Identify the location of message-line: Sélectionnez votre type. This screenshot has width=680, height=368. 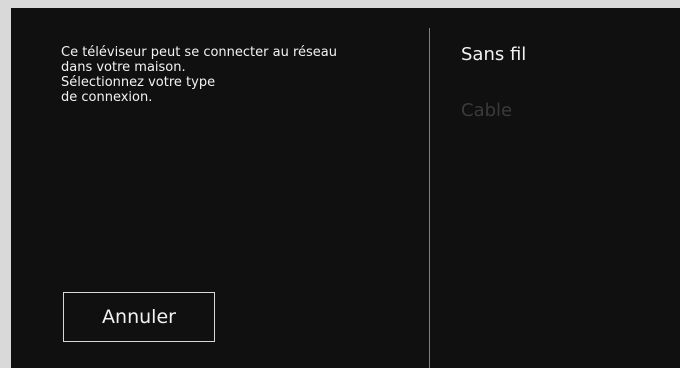
(138, 82).